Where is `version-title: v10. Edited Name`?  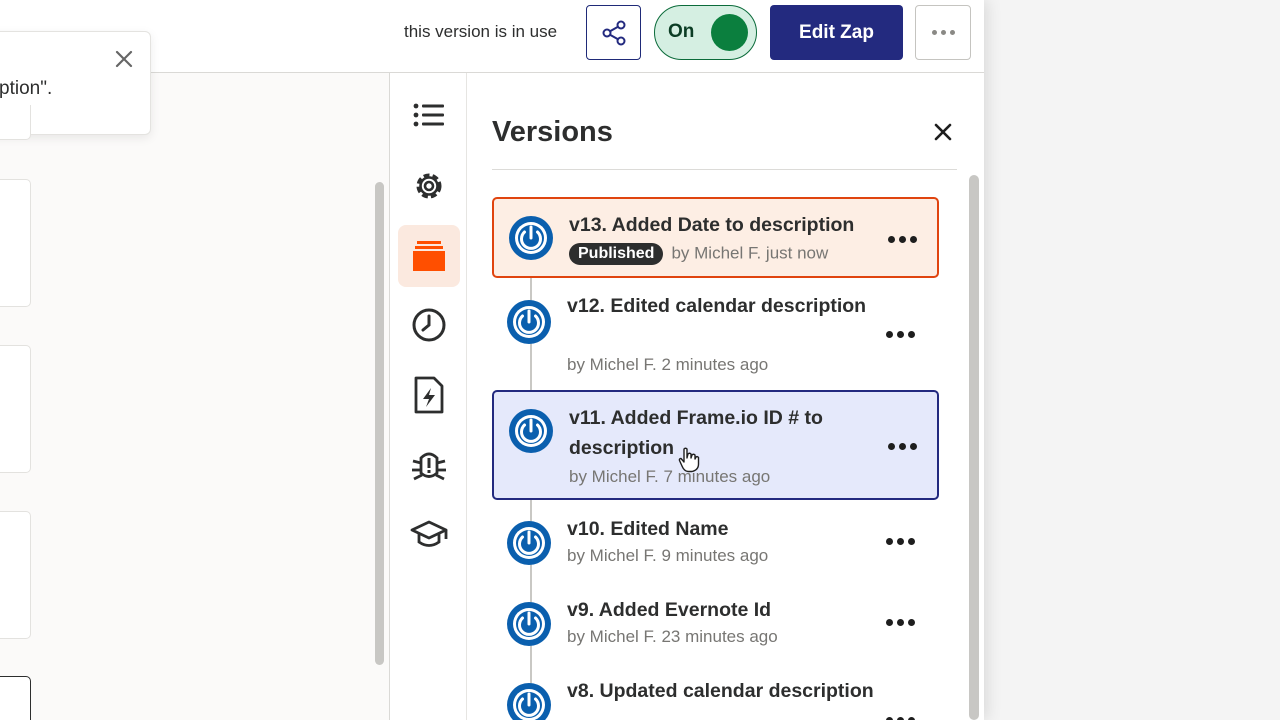 version-title: v10. Edited Name is located at coordinates (648, 529).